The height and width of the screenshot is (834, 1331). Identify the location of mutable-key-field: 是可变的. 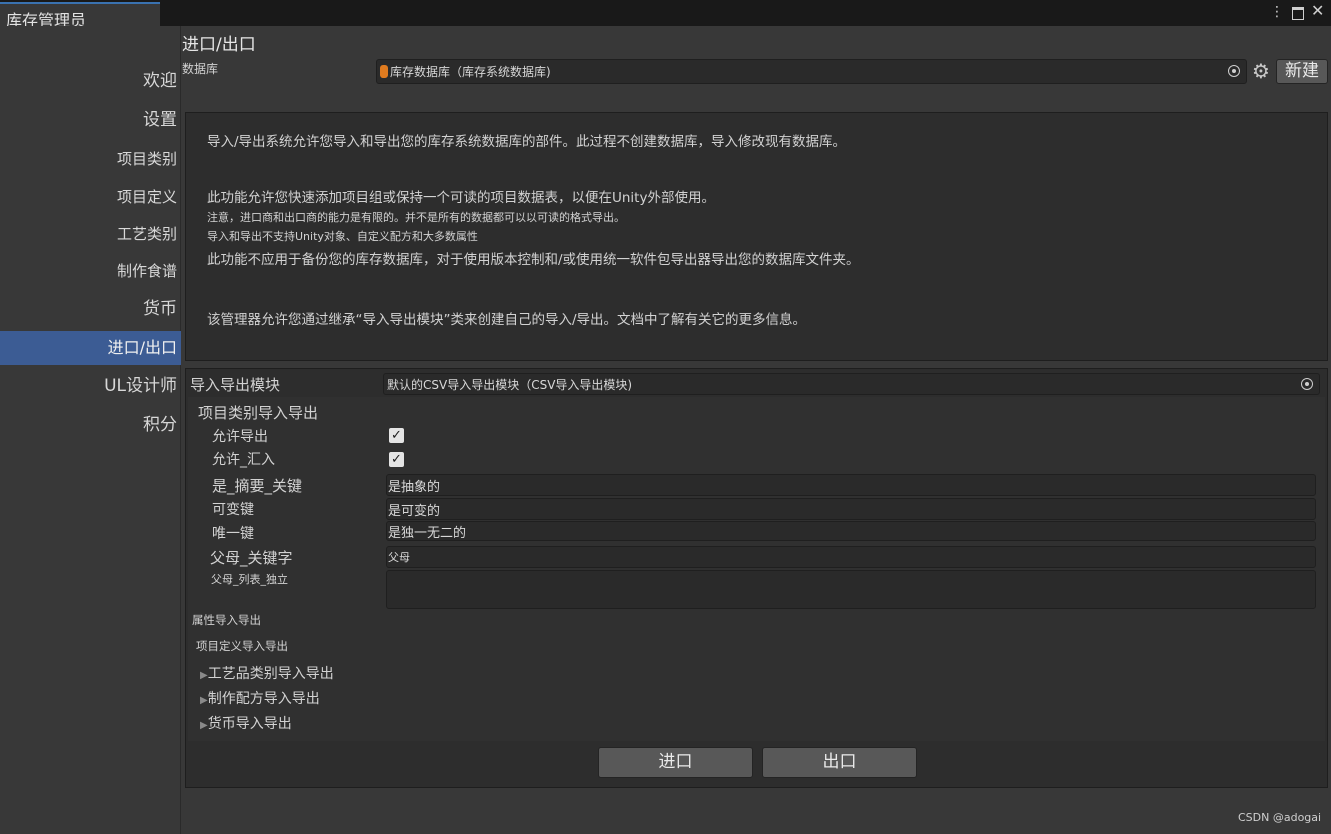
(851, 509).